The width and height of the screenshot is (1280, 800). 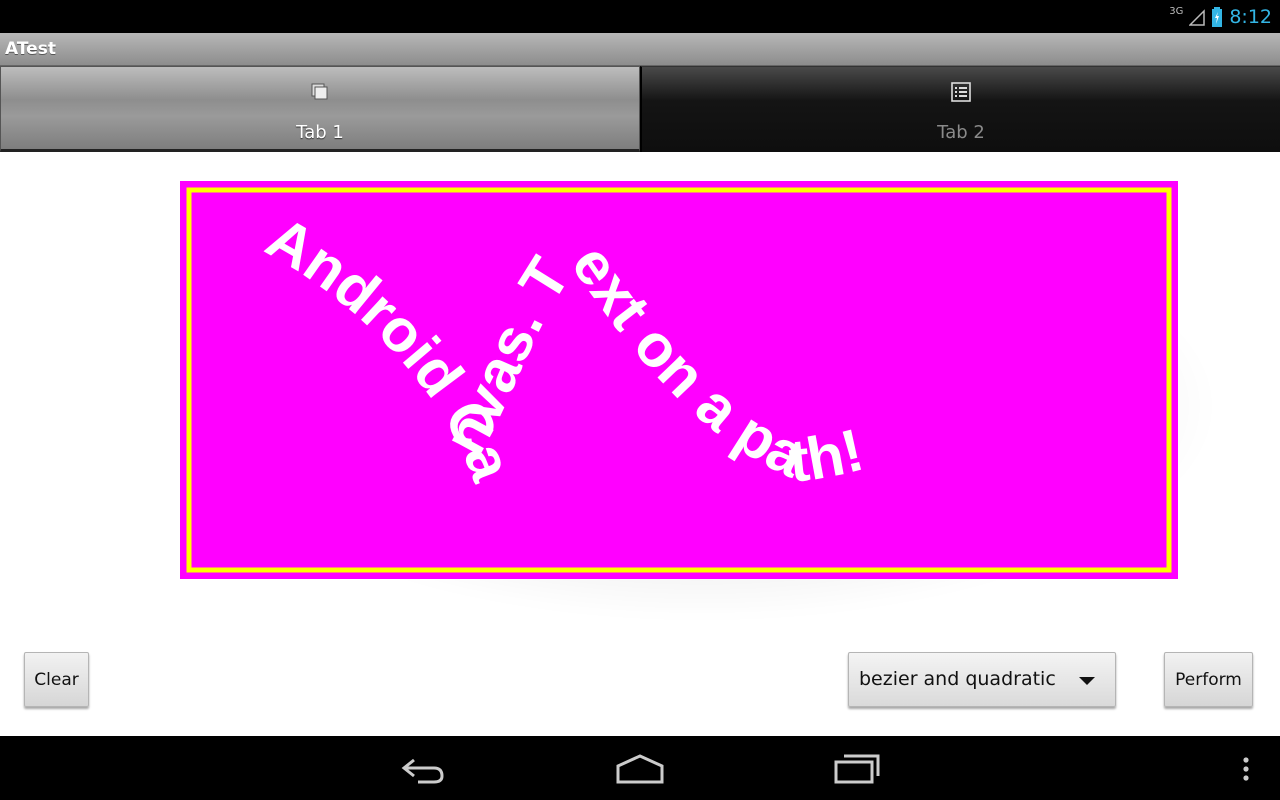 I want to click on tab-2-label: Tab 2, so click(x=961, y=132).